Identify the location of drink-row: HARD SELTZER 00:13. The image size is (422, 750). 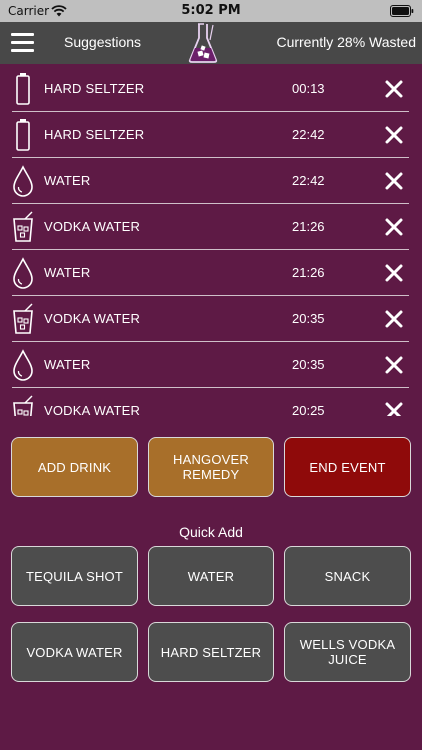
(210, 89).